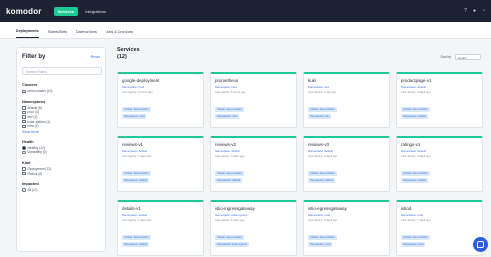 The width and height of the screenshot is (491, 257). What do you see at coordinates (225, 144) in the screenshot?
I see `service-name: reviews-v2` at bounding box center [225, 144].